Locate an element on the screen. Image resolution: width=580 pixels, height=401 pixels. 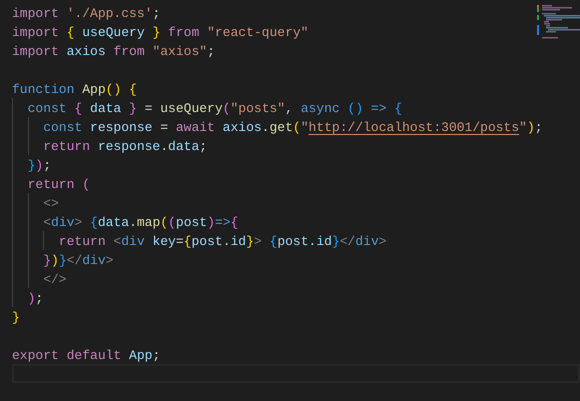
code-line: function App() { is located at coordinates (74, 90).